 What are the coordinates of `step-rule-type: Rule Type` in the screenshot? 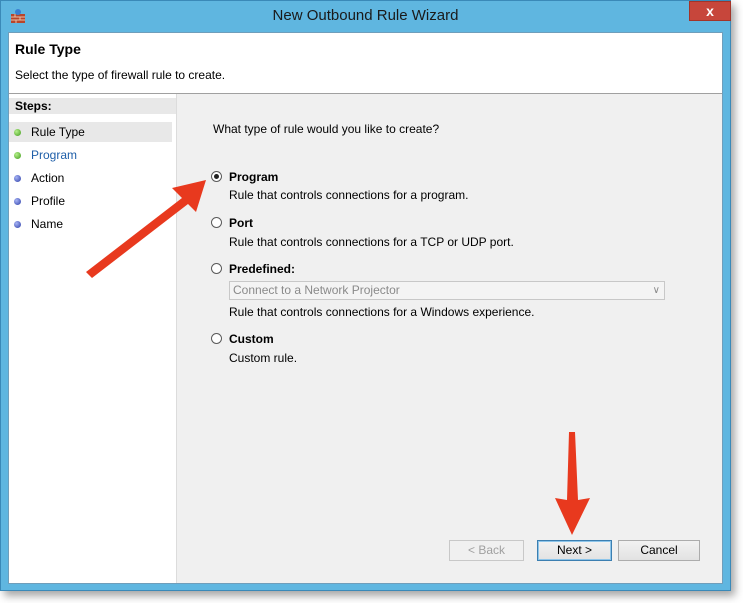 It's located at (90, 132).